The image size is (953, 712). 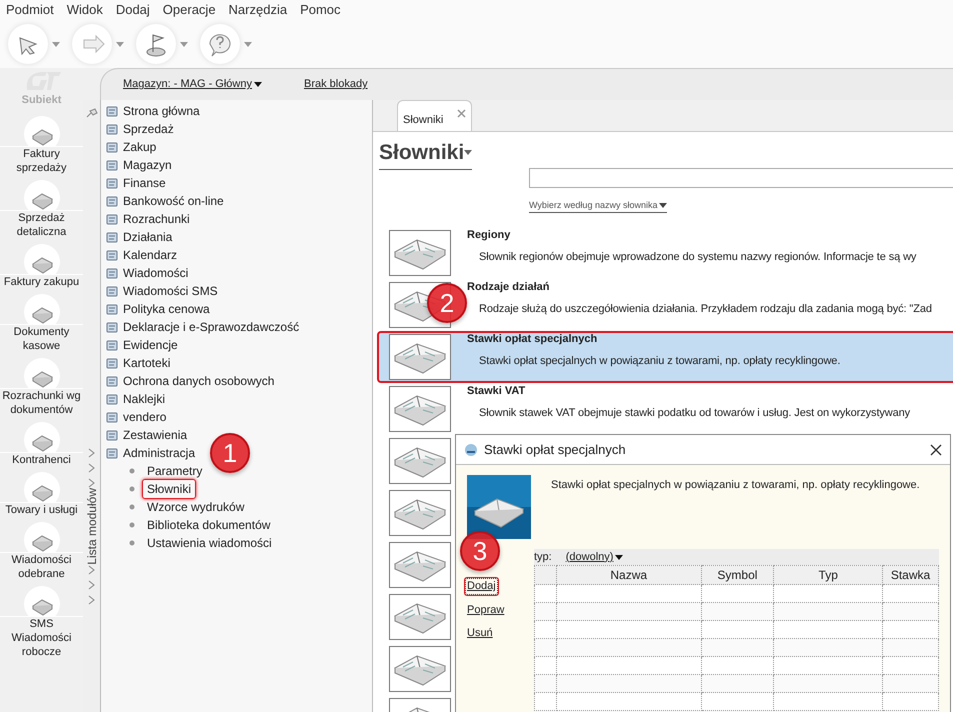 I want to click on submodule-item: Ustawienia wiadomości, so click(x=209, y=543).